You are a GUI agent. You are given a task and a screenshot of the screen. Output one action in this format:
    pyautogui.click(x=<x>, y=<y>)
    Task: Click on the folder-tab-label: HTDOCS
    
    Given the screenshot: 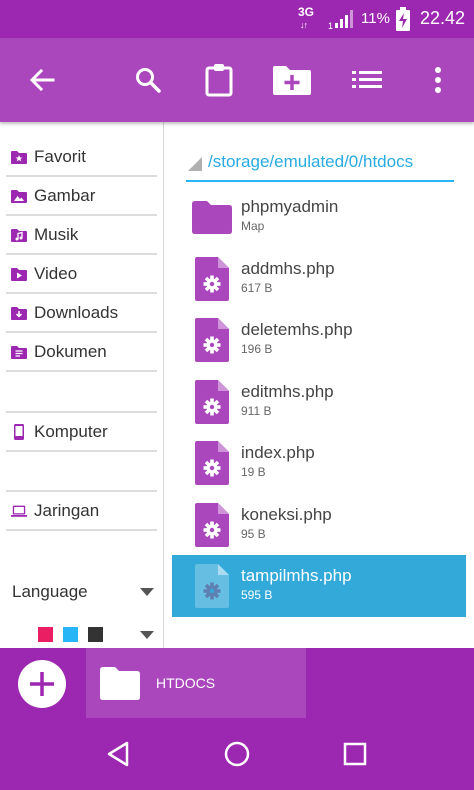 What is the action you would take?
    pyautogui.click(x=186, y=683)
    